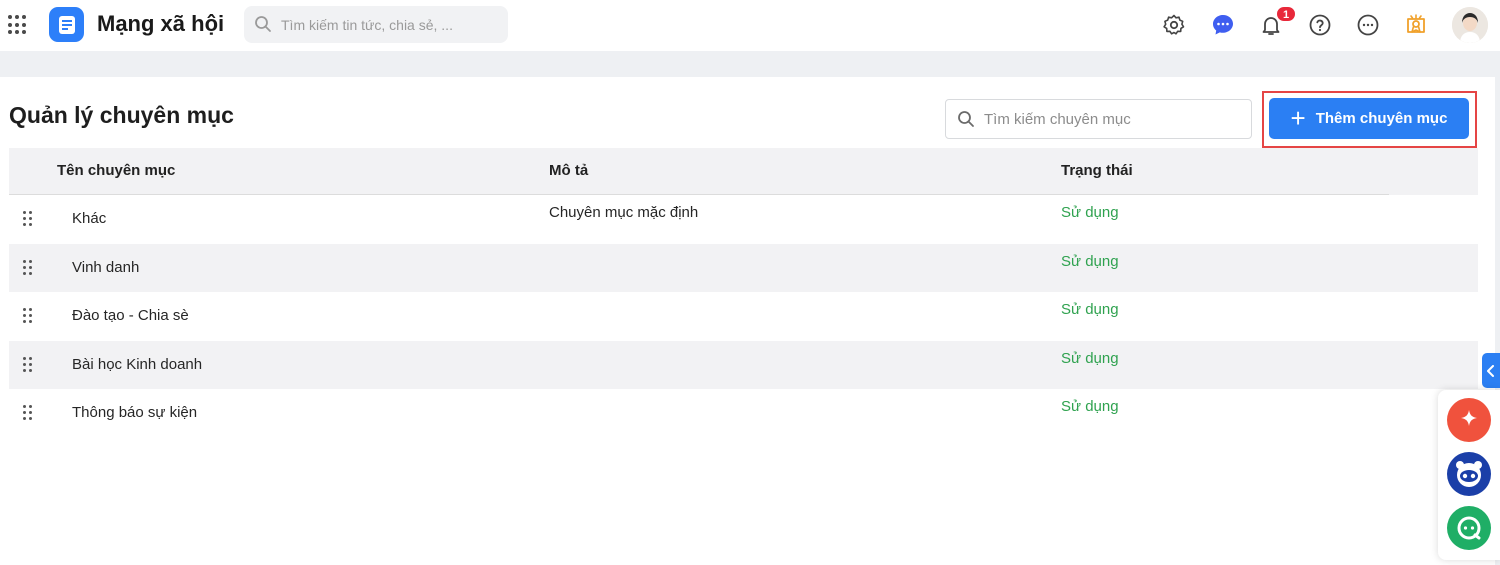 Image resolution: width=1500 pixels, height=565 pixels. What do you see at coordinates (66, 24) in the screenshot?
I see `document-icon` at bounding box center [66, 24].